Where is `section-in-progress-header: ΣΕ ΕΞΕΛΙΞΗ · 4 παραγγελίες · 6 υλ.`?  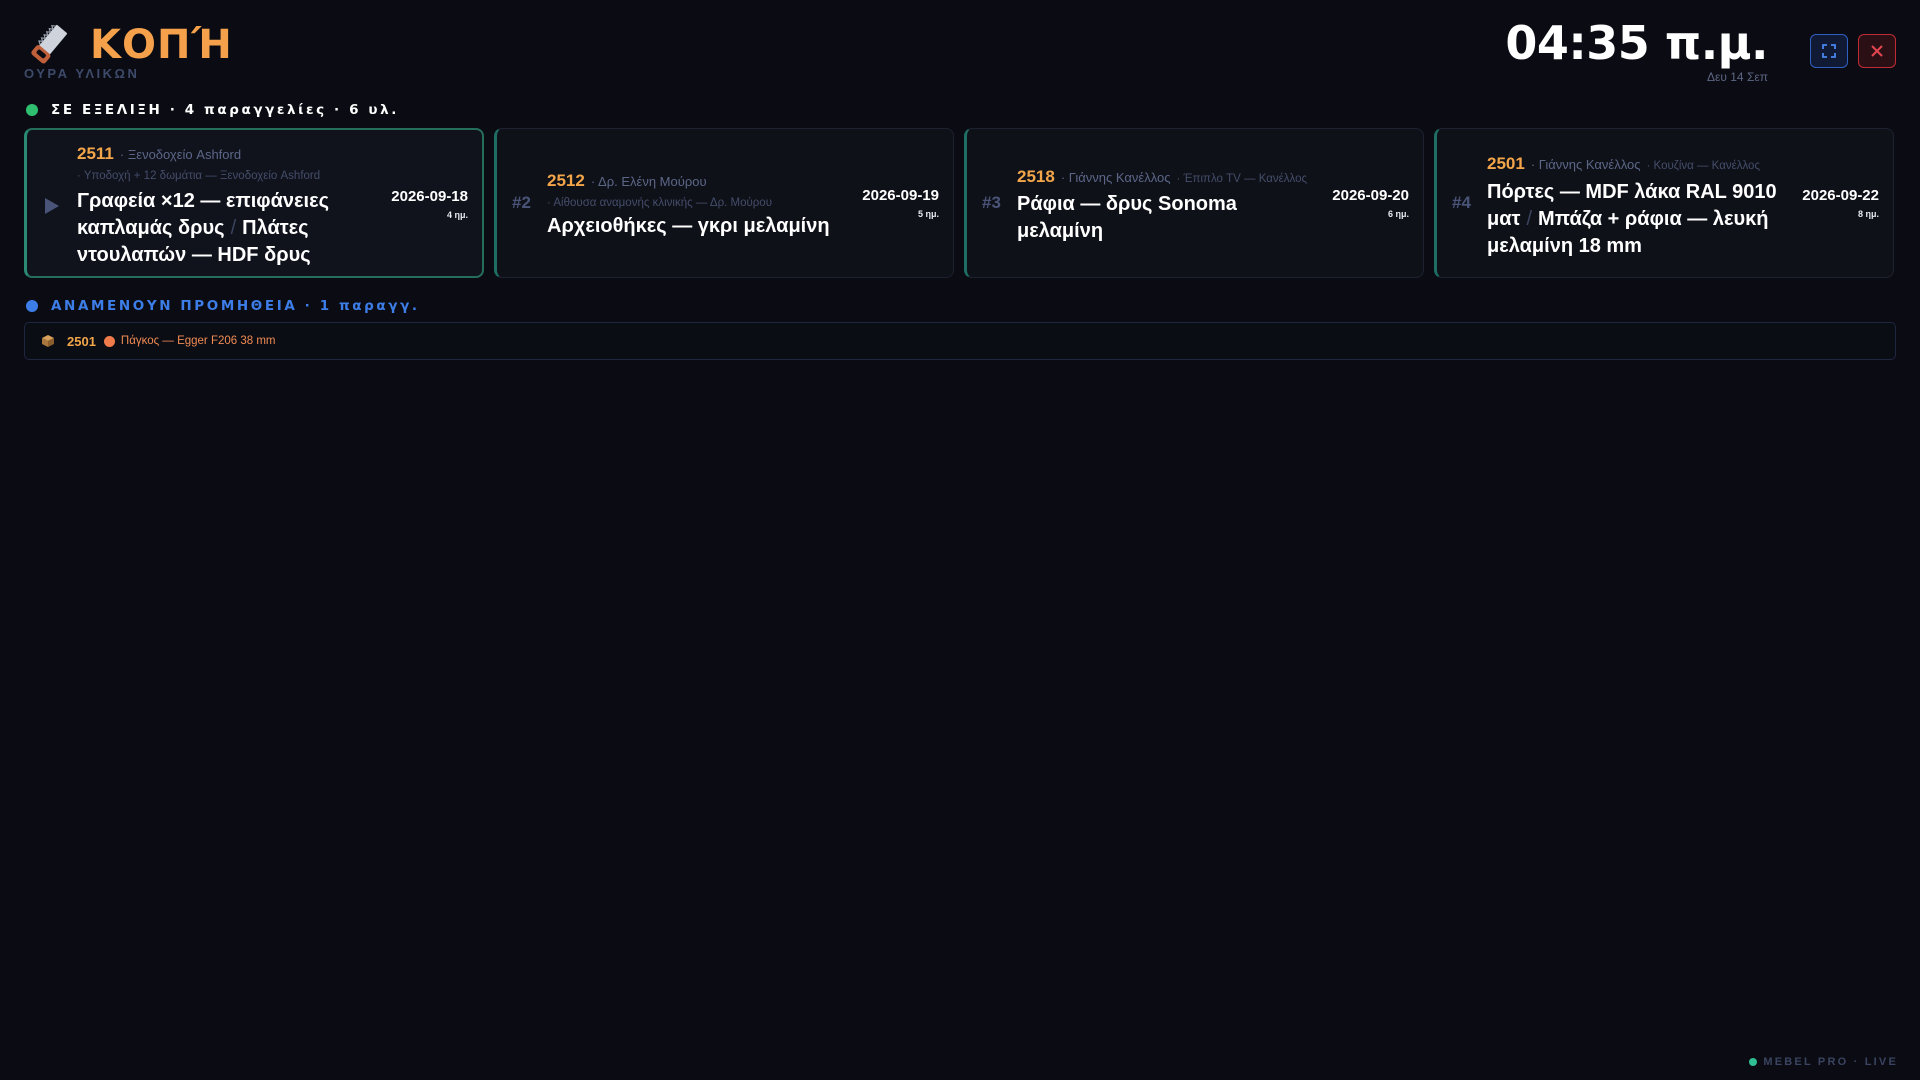
section-in-progress-header: ΣΕ ΕΞΕΛΙΞΗ · 4 παραγγελίες · 6 υλ. is located at coordinates (212, 110).